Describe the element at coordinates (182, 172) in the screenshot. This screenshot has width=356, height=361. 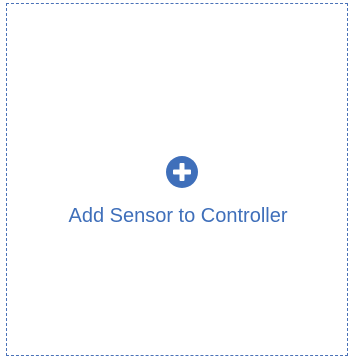
I see `plus-circle-icon` at that location.